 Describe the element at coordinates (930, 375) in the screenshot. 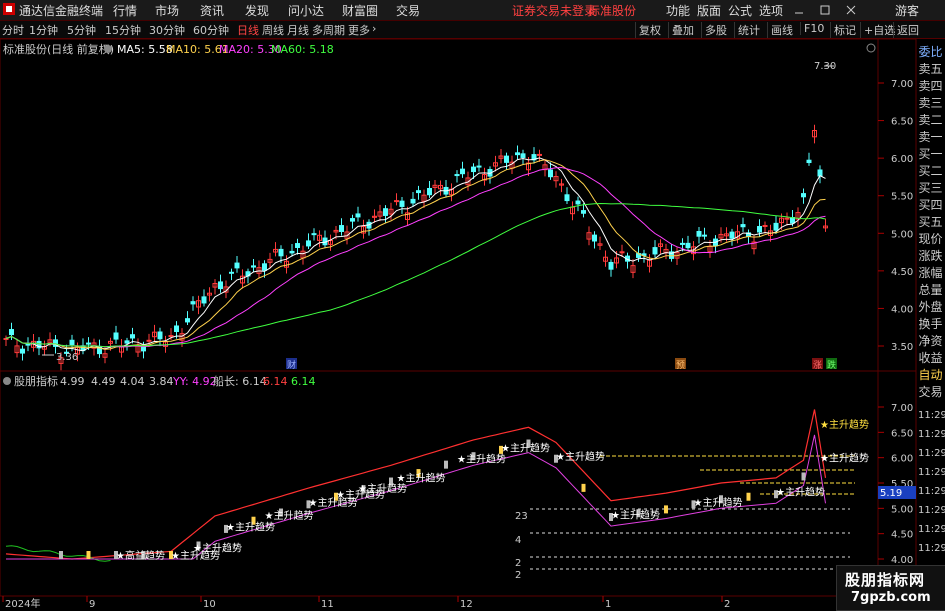

I see `side-panel-item-19: 自动` at that location.